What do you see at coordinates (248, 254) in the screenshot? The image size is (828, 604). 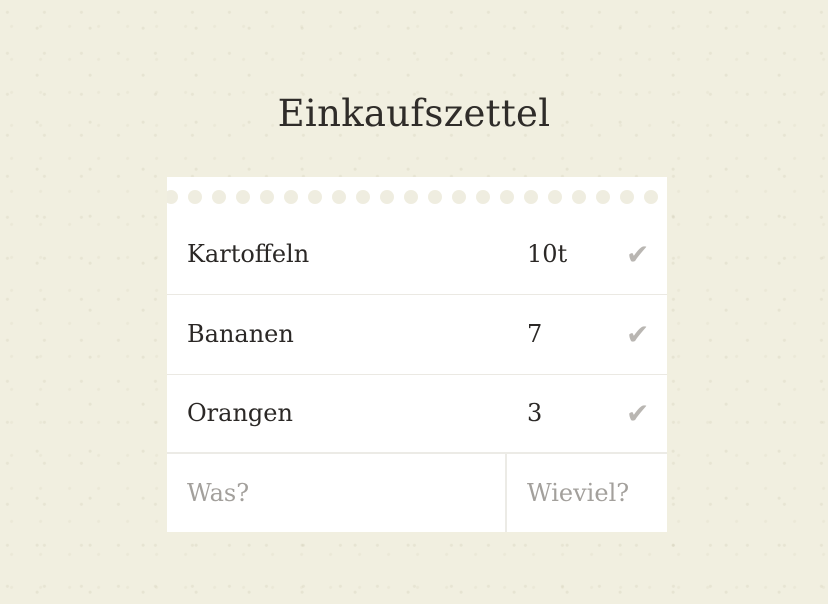 I see `item-name: Kartoffeln` at bounding box center [248, 254].